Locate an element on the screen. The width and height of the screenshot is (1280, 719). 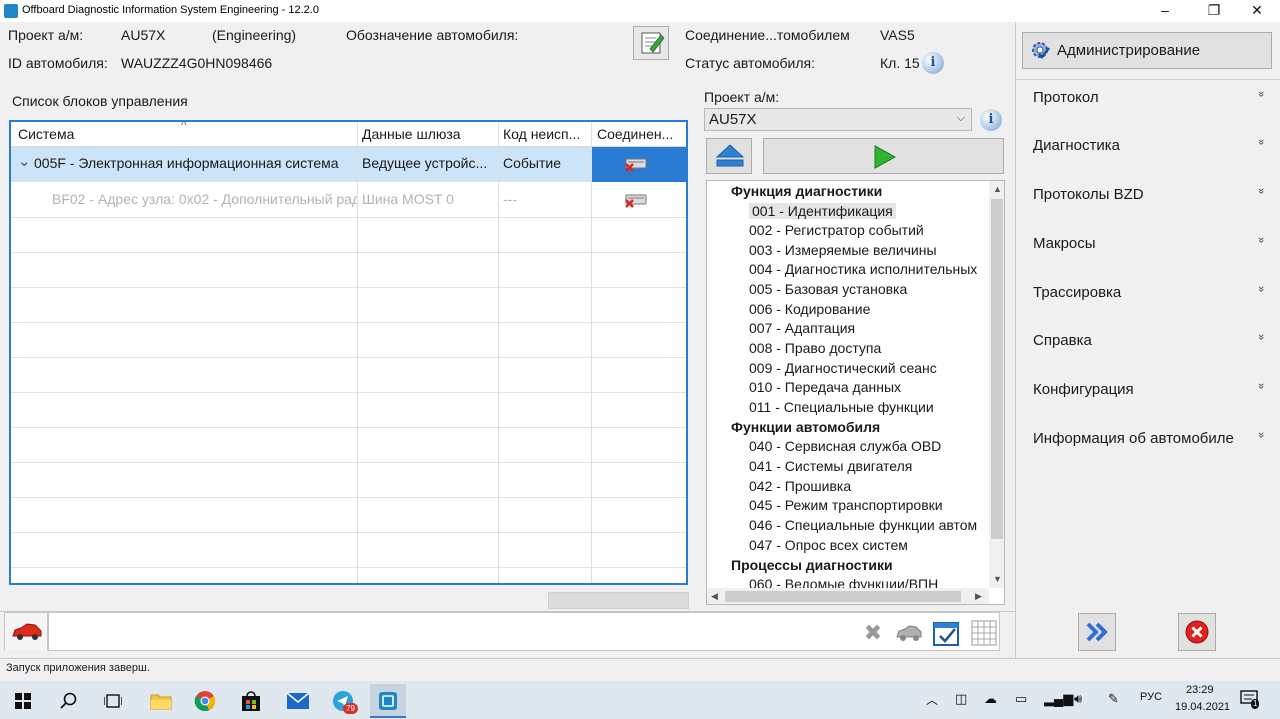
tree-item-003: 003 - Измеряемые величины is located at coordinates (843, 250).